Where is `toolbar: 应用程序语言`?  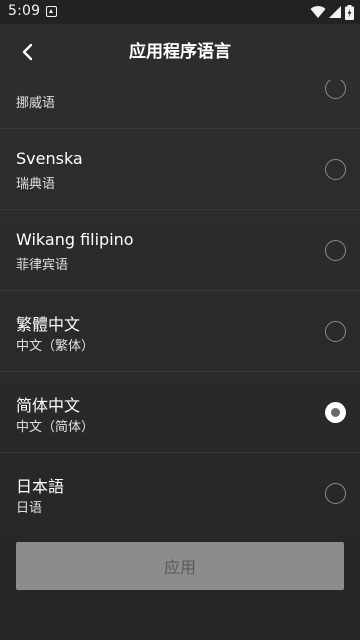 toolbar: 应用程序语言 is located at coordinates (180, 52).